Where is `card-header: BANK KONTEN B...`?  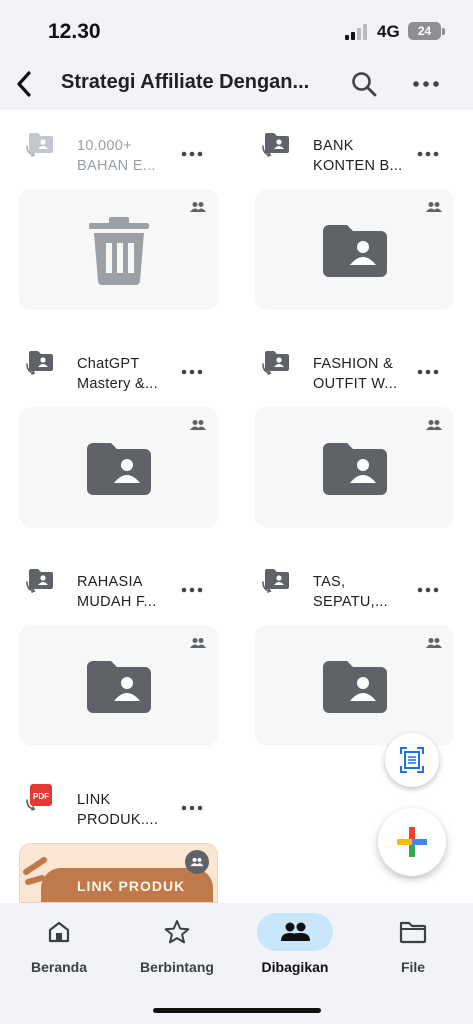
card-header: BANK KONTEN B... is located at coordinates (354, 142).